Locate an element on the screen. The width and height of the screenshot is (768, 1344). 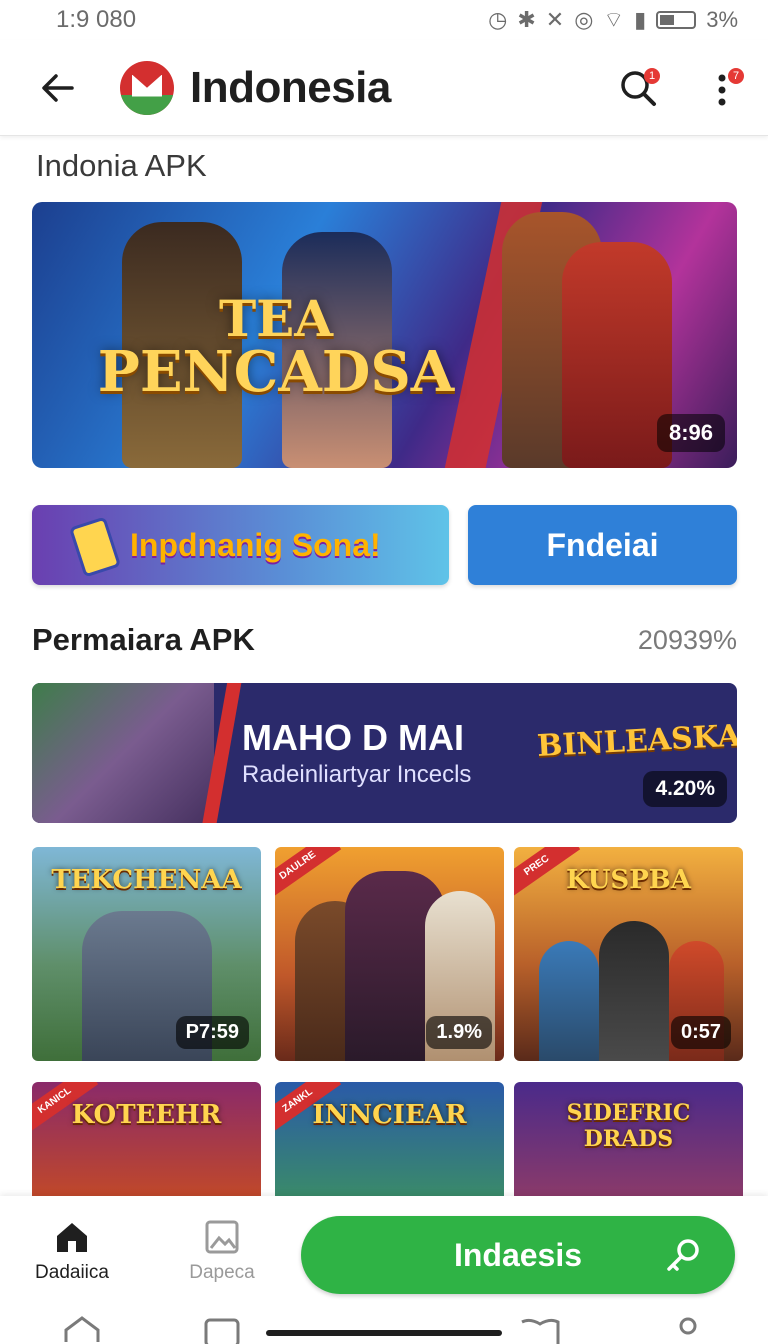
system-book-icon is located at coordinates (540, 1330).